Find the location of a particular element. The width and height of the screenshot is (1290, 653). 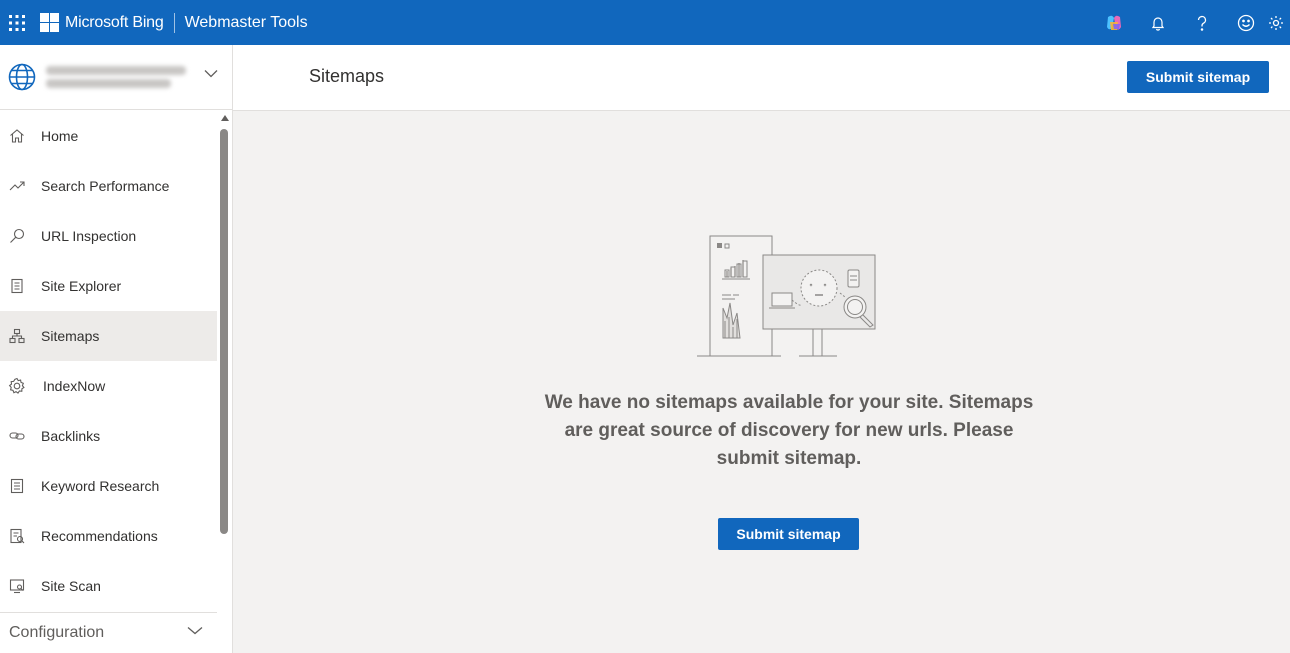

brand-separator is located at coordinates (174, 22).